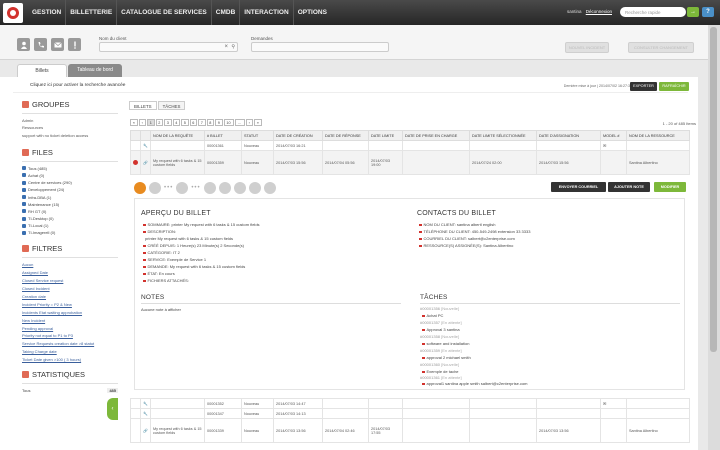  Describe the element at coordinates (70, 182) in the screenshot. I see `file-checkbox: Centre de services (290)` at that location.